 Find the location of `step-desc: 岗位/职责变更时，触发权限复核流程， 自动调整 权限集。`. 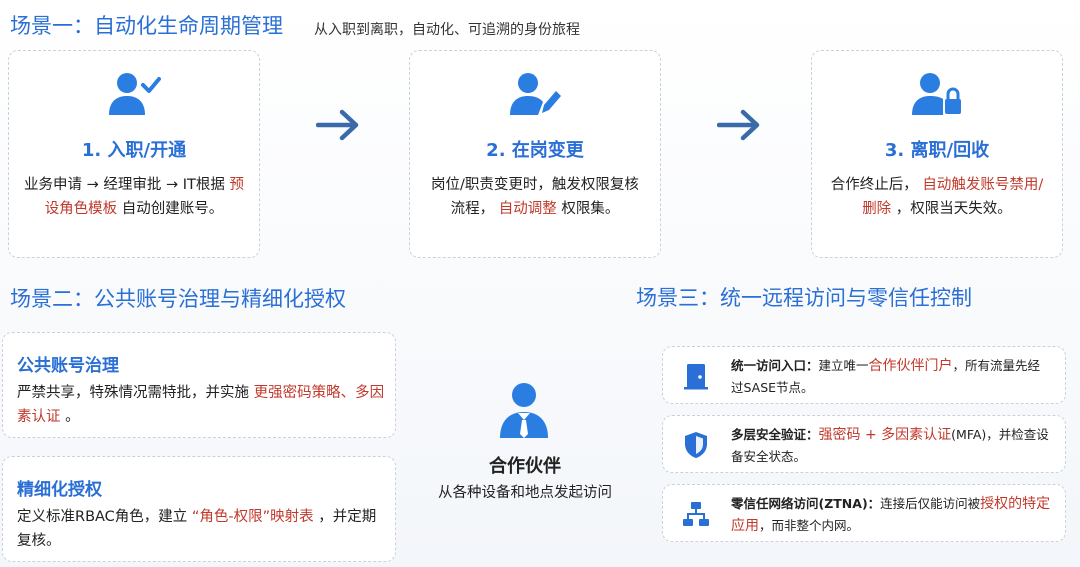

step-desc: 岗位/职责变更时，触发权限复核流程， 自动调整 权限集。 is located at coordinates (535, 197).